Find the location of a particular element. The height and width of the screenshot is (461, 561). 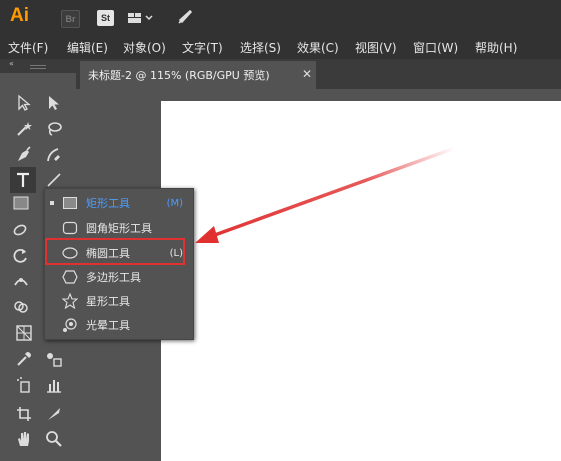

flyout-item-star: 星形工具 is located at coordinates (119, 301).